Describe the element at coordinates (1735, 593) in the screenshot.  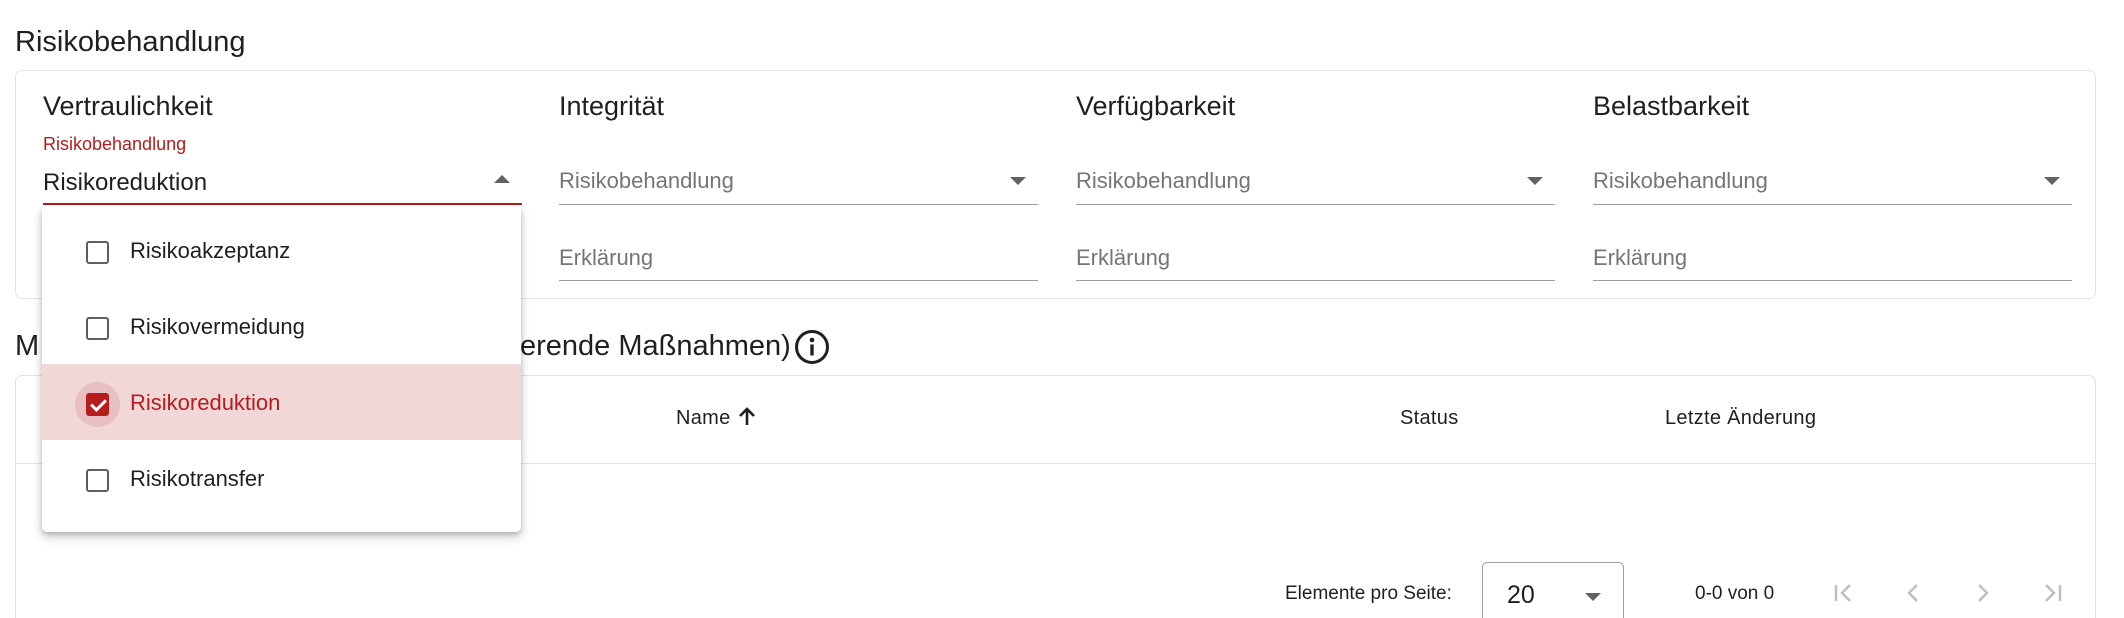
I see `pagination-range: 0-0 von 0` at that location.